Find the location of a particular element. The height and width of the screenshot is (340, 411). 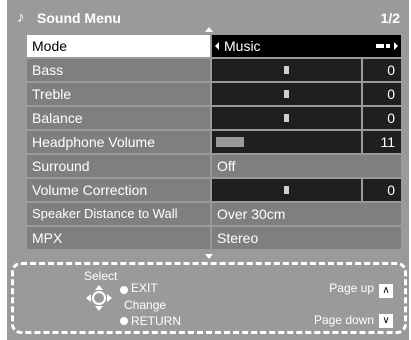

treble-label: Treble is located at coordinates (118, 94).